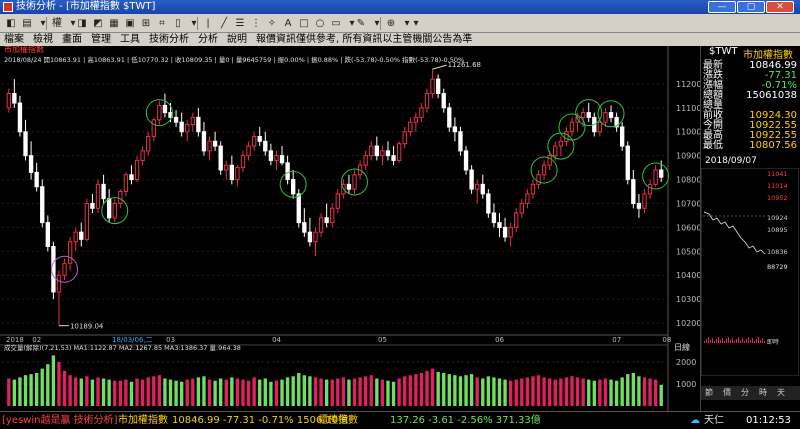 The height and width of the screenshot is (429, 800). I want to click on index2-name: 櫃檯指數, so click(338, 420).